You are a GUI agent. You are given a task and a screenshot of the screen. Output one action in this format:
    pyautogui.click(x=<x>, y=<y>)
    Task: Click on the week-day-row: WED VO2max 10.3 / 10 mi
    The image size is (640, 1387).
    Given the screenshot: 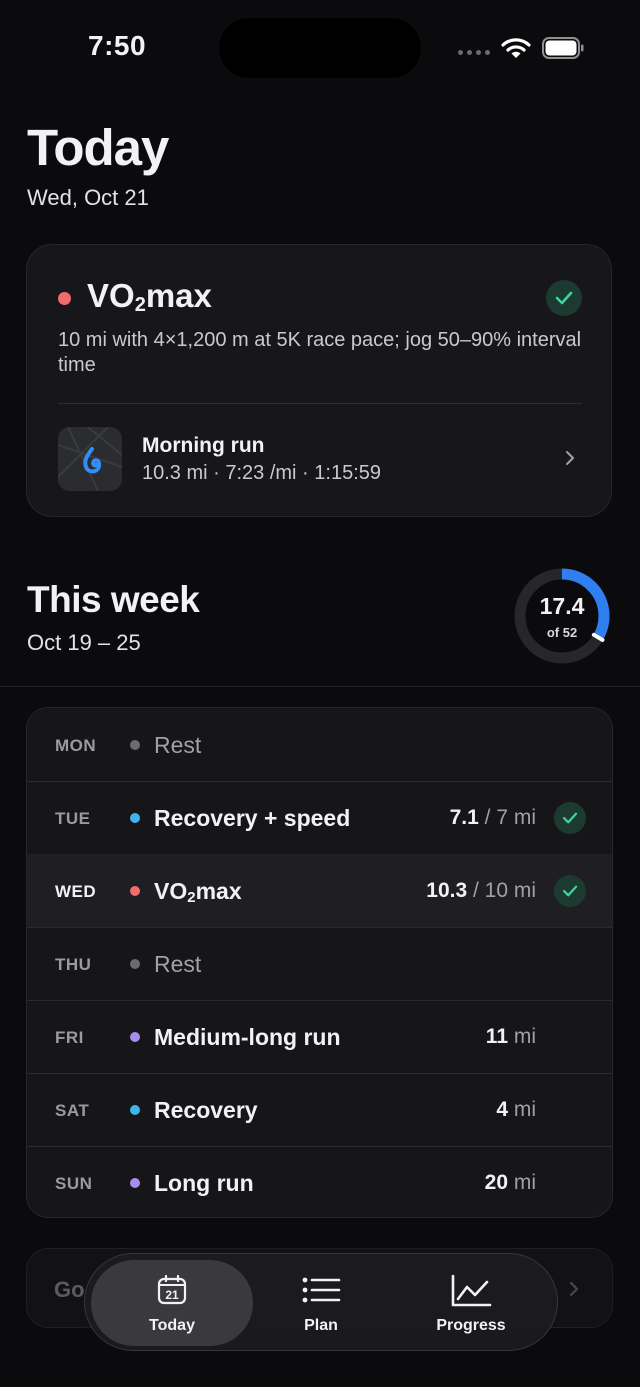 What is the action you would take?
    pyautogui.click(x=319, y=891)
    